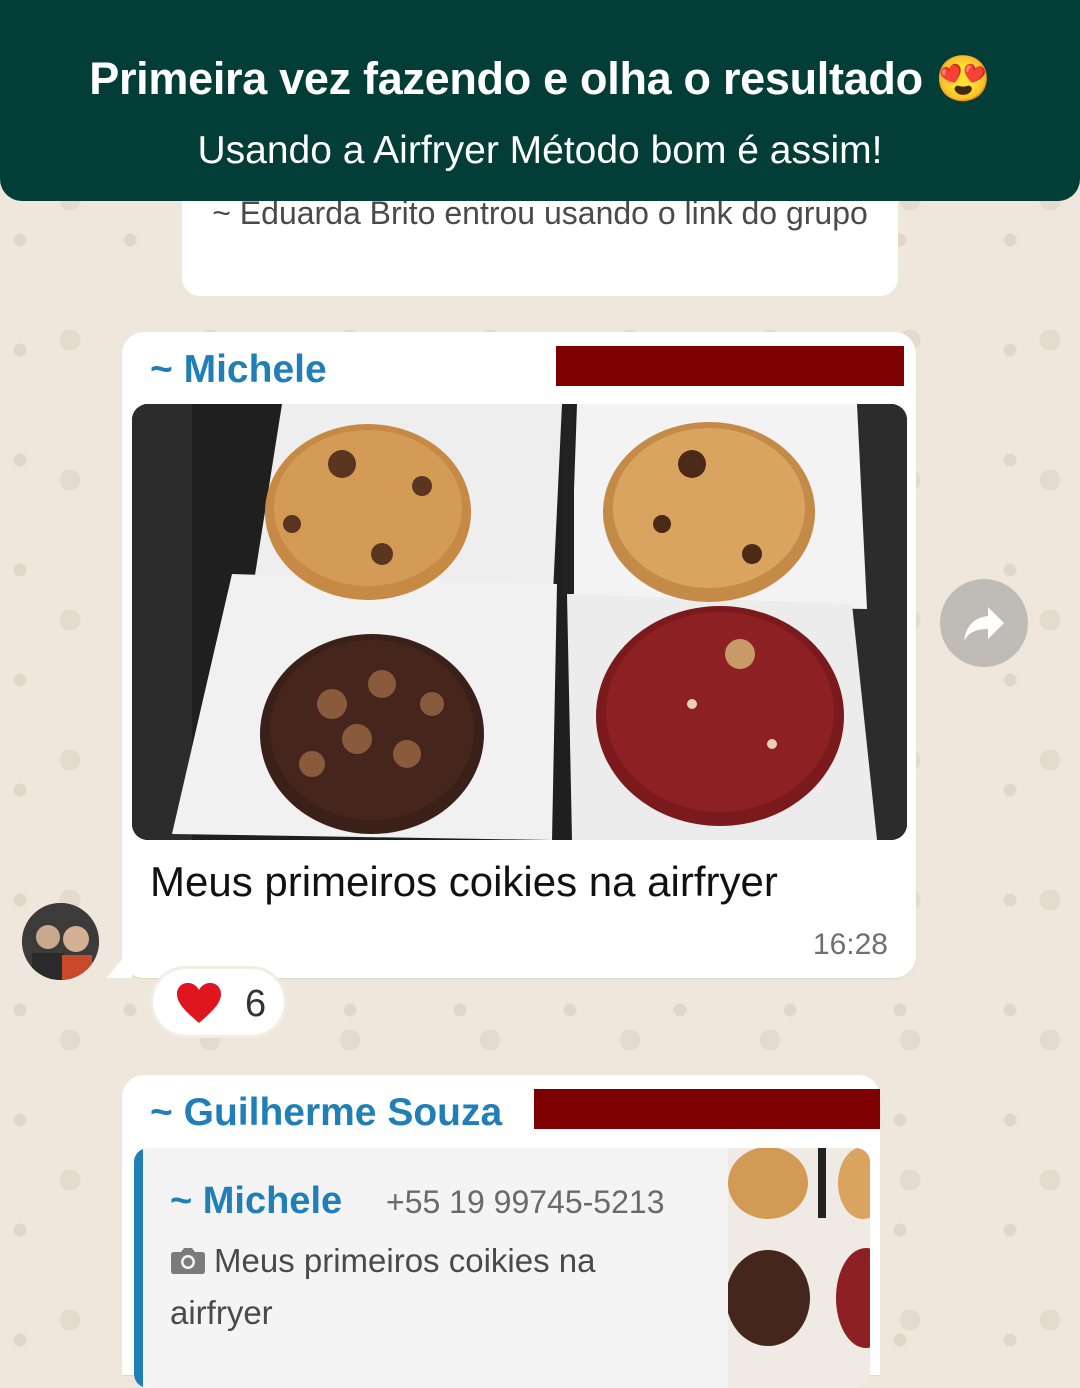  What do you see at coordinates (540, 150) in the screenshot?
I see `banner-subtitle: Usando a Airfryer Método bom é assim!` at bounding box center [540, 150].